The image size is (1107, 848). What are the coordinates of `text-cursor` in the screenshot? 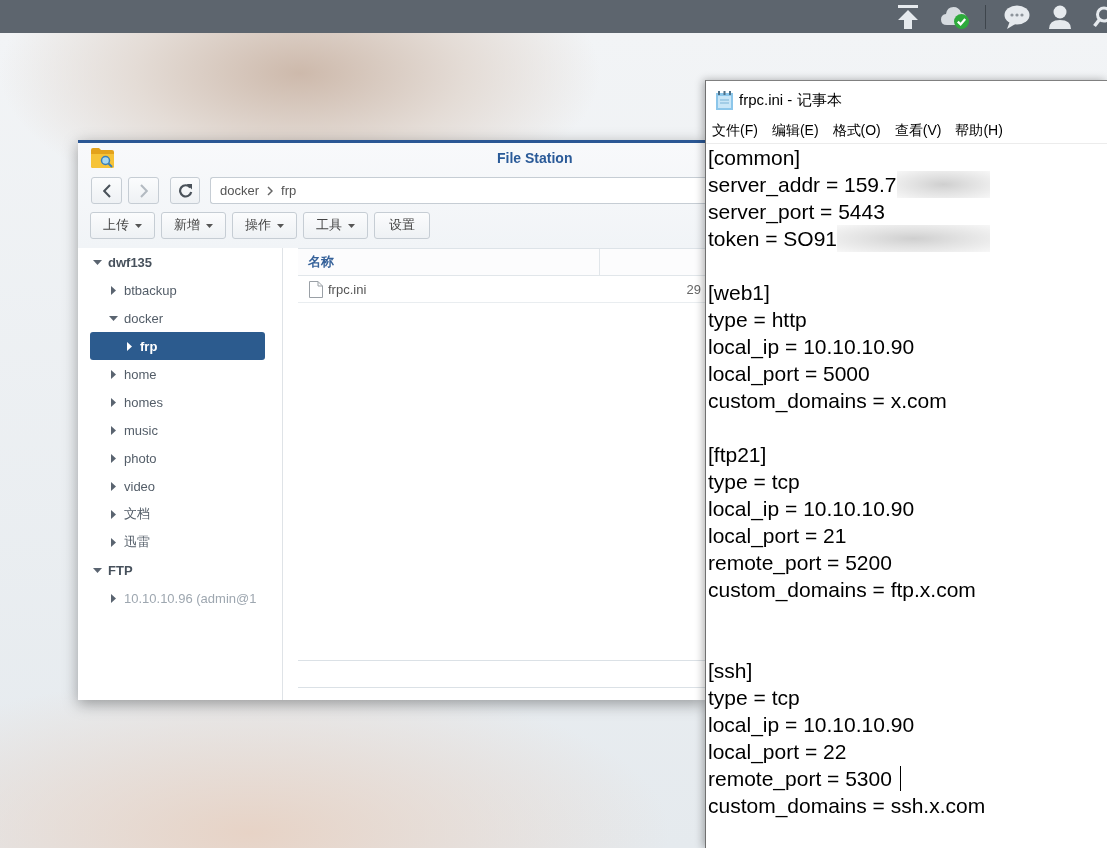 It's located at (900, 778).